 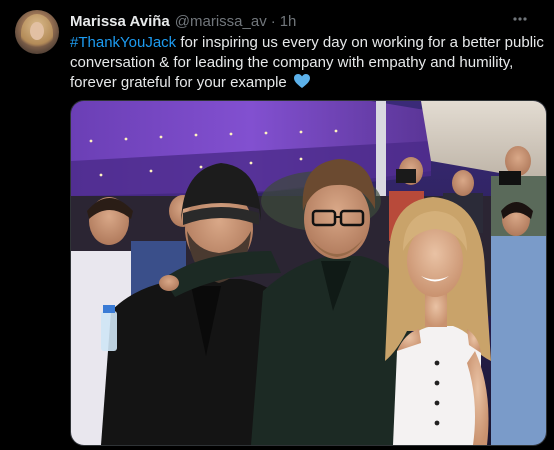 I want to click on avatar, so click(x=37, y=32).